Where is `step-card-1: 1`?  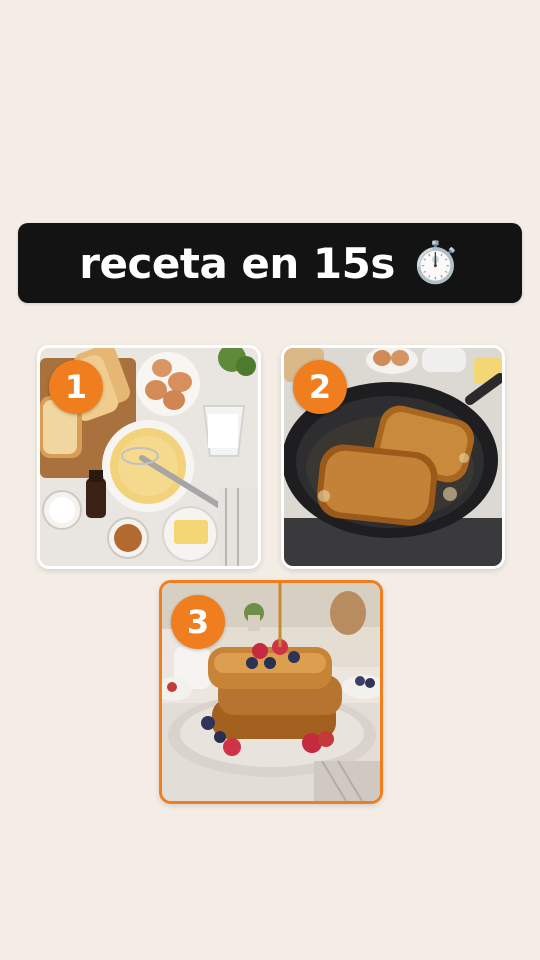 step-card-1: 1 is located at coordinates (149, 457).